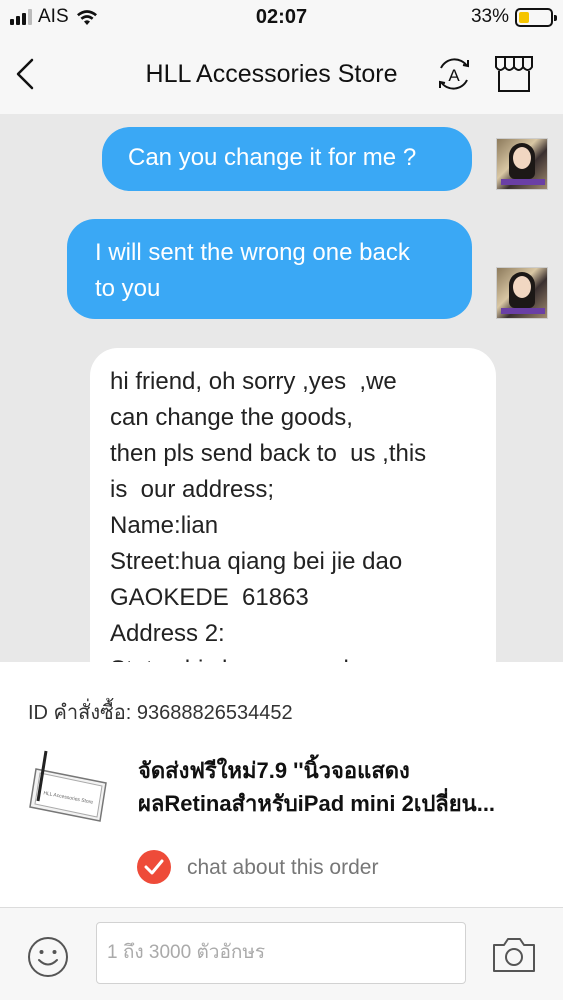 Image resolution: width=563 pixels, height=1000 pixels. What do you see at coordinates (489, 16) in the screenshot?
I see `battery-percent: 33%` at bounding box center [489, 16].